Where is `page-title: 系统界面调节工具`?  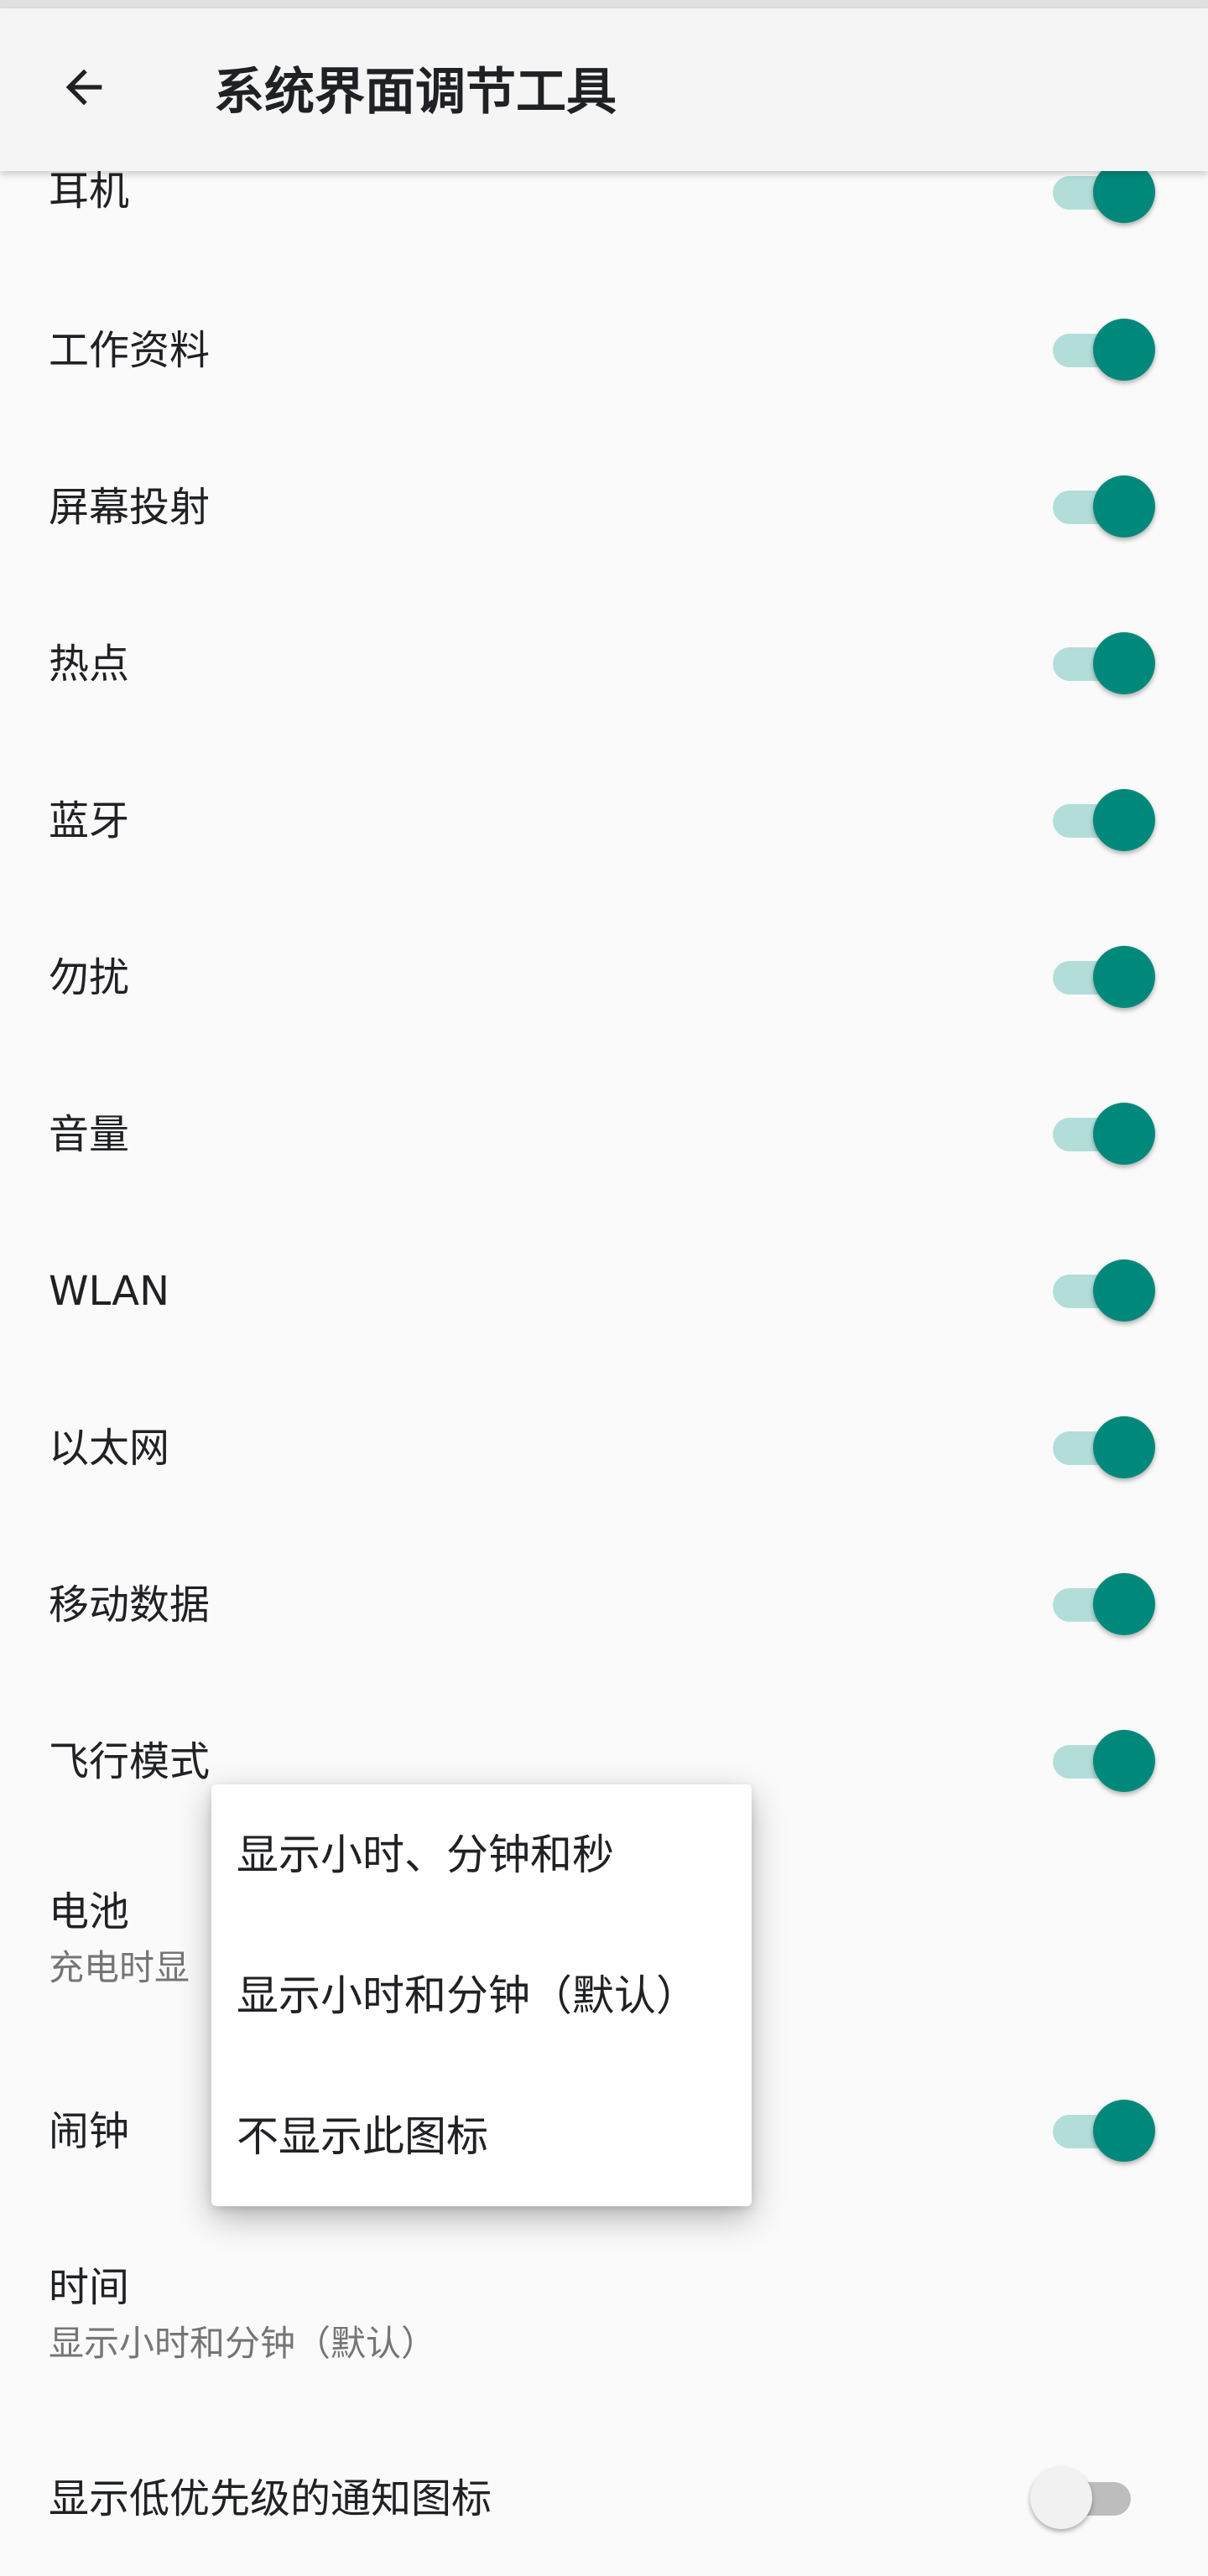 page-title: 系统界面调节工具 is located at coordinates (415, 92).